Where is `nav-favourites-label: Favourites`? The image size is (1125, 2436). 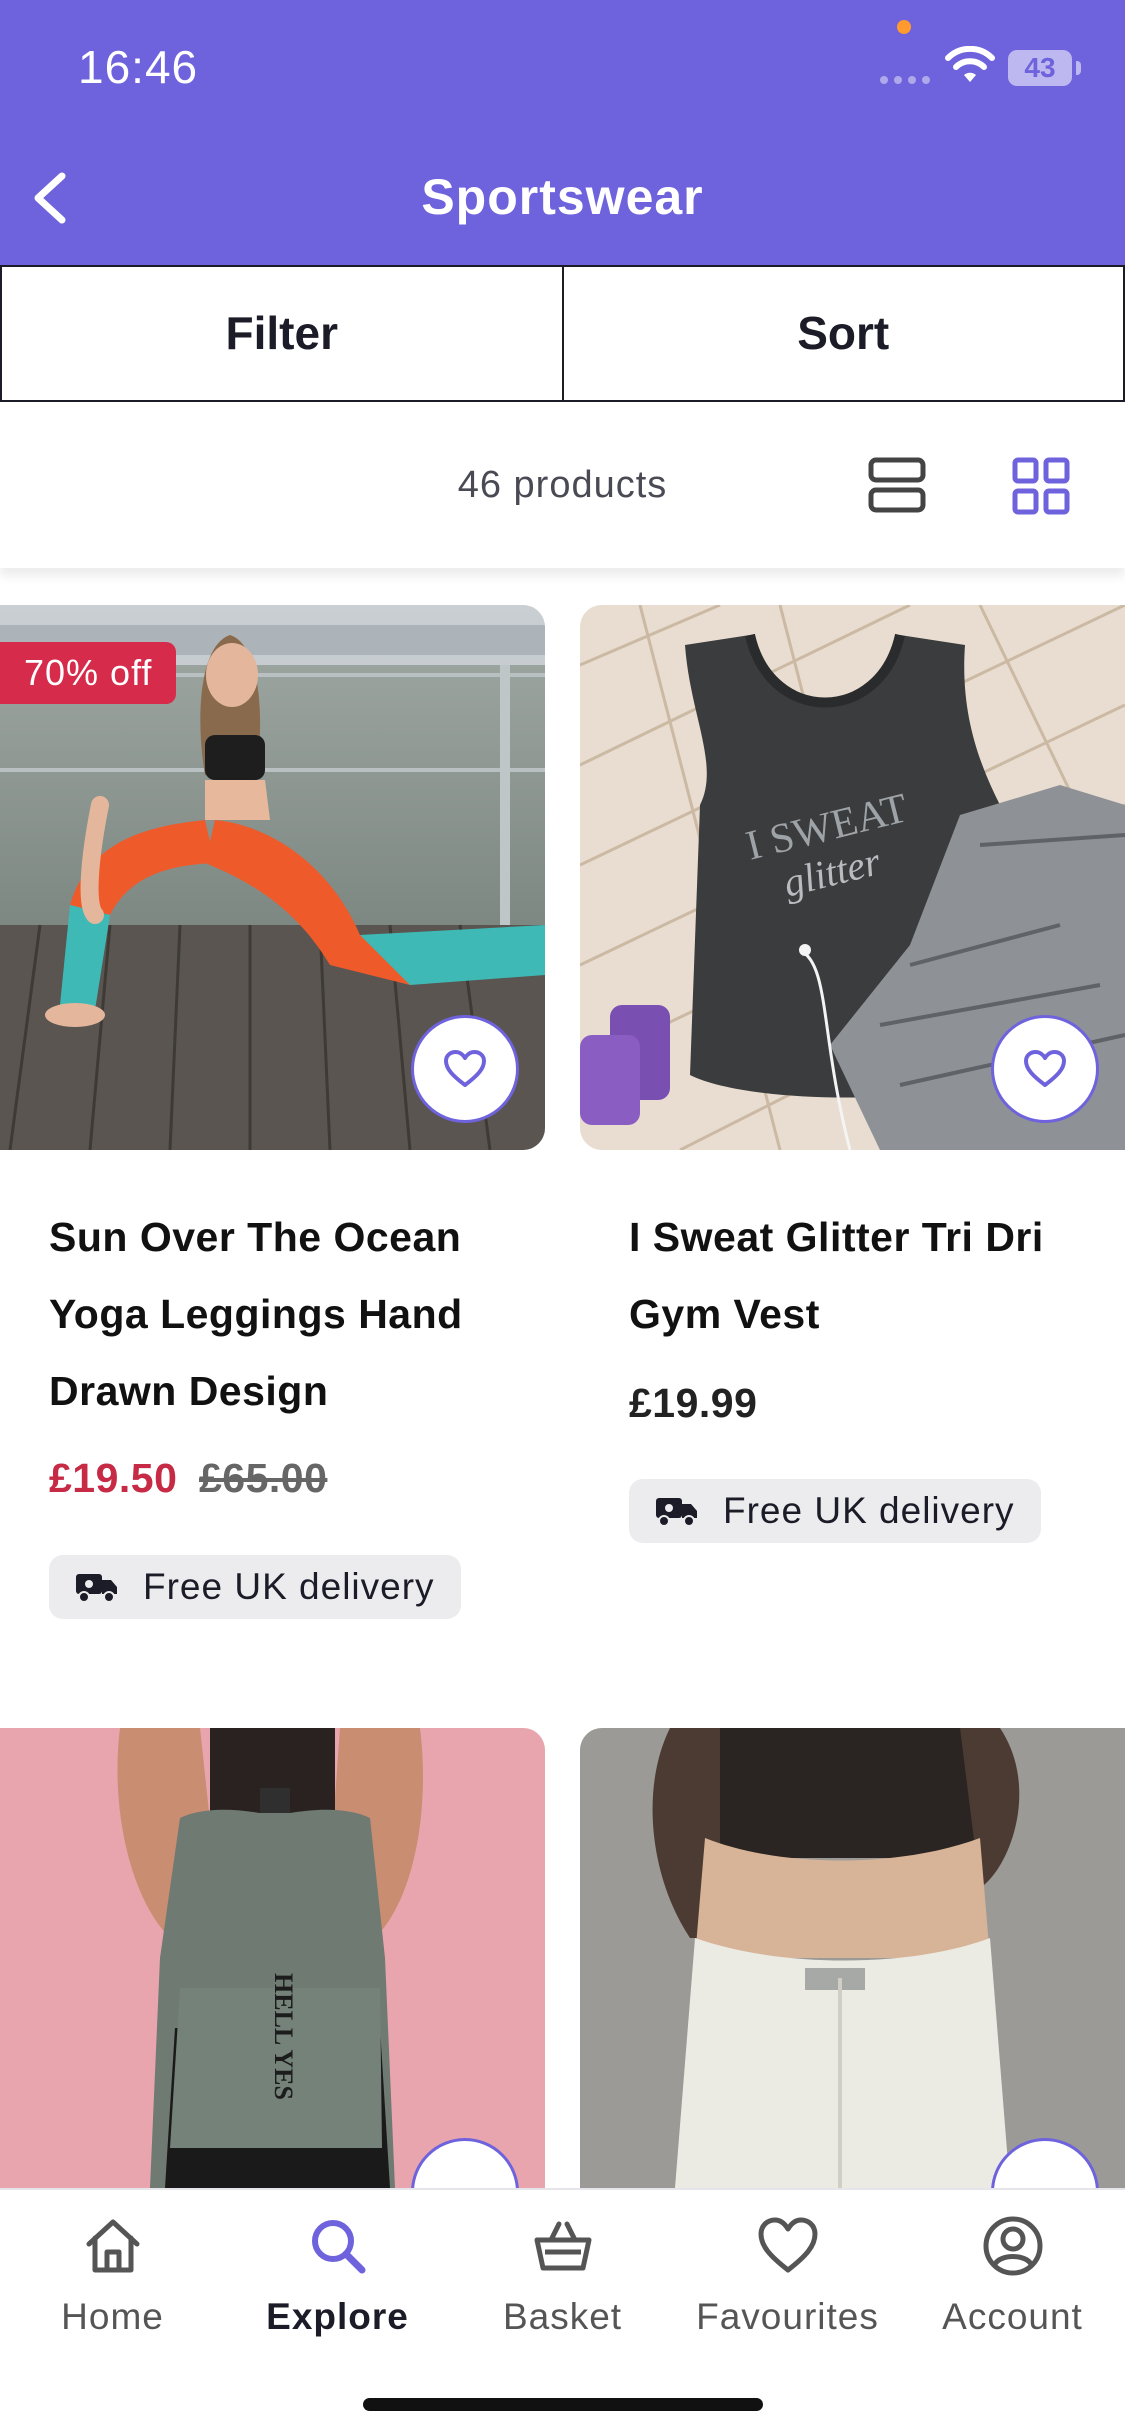 nav-favourites-label: Favourites is located at coordinates (787, 2316).